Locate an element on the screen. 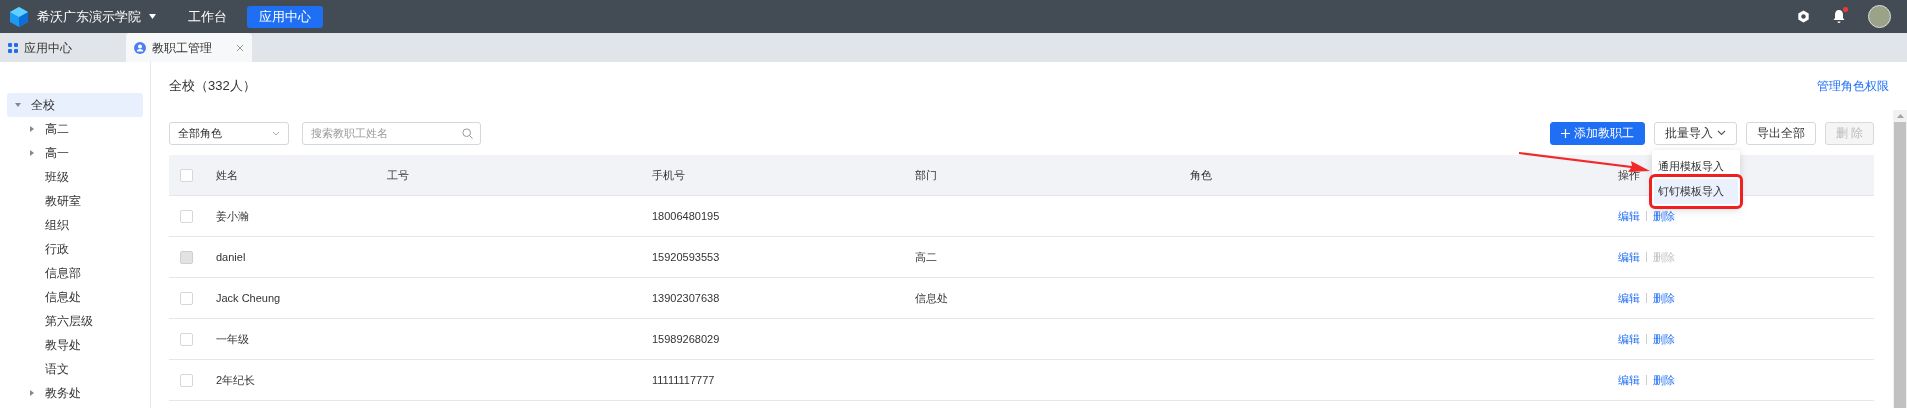  action-button: 批量导入 is located at coordinates (1695, 133).